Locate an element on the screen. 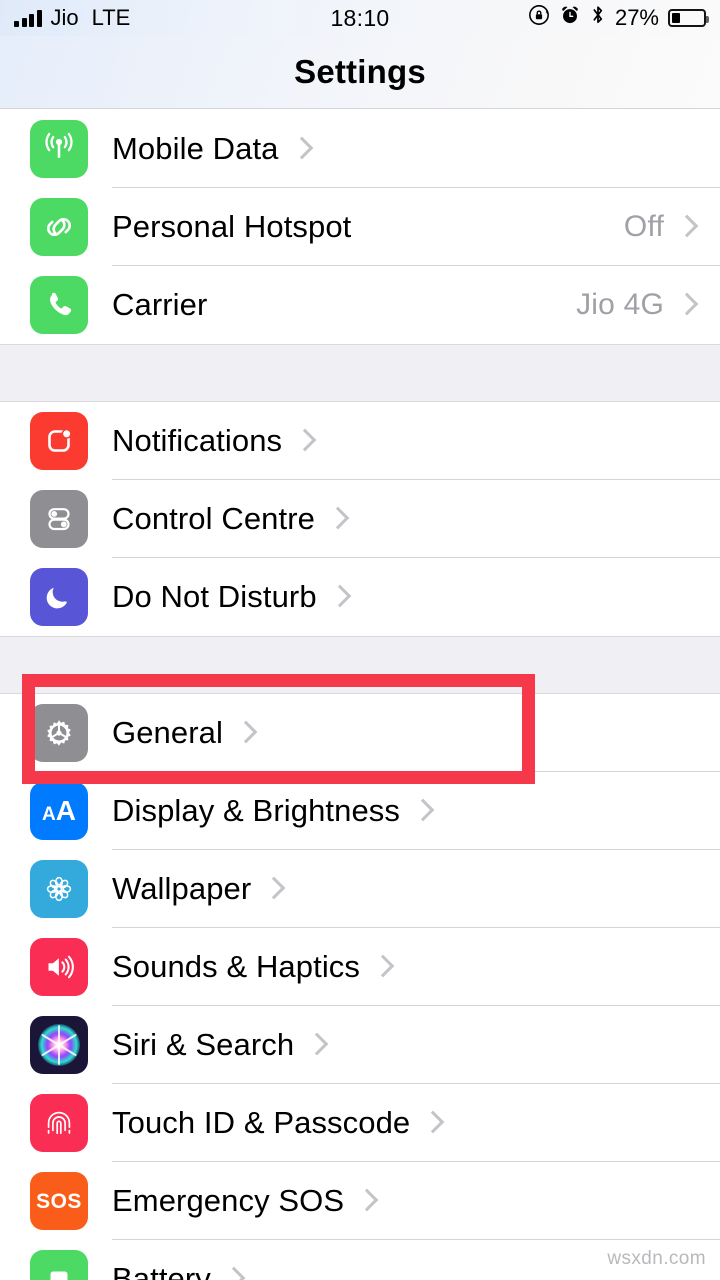 The image size is (720, 1280). settings-row-control-centre: Control Centre is located at coordinates (360, 519).